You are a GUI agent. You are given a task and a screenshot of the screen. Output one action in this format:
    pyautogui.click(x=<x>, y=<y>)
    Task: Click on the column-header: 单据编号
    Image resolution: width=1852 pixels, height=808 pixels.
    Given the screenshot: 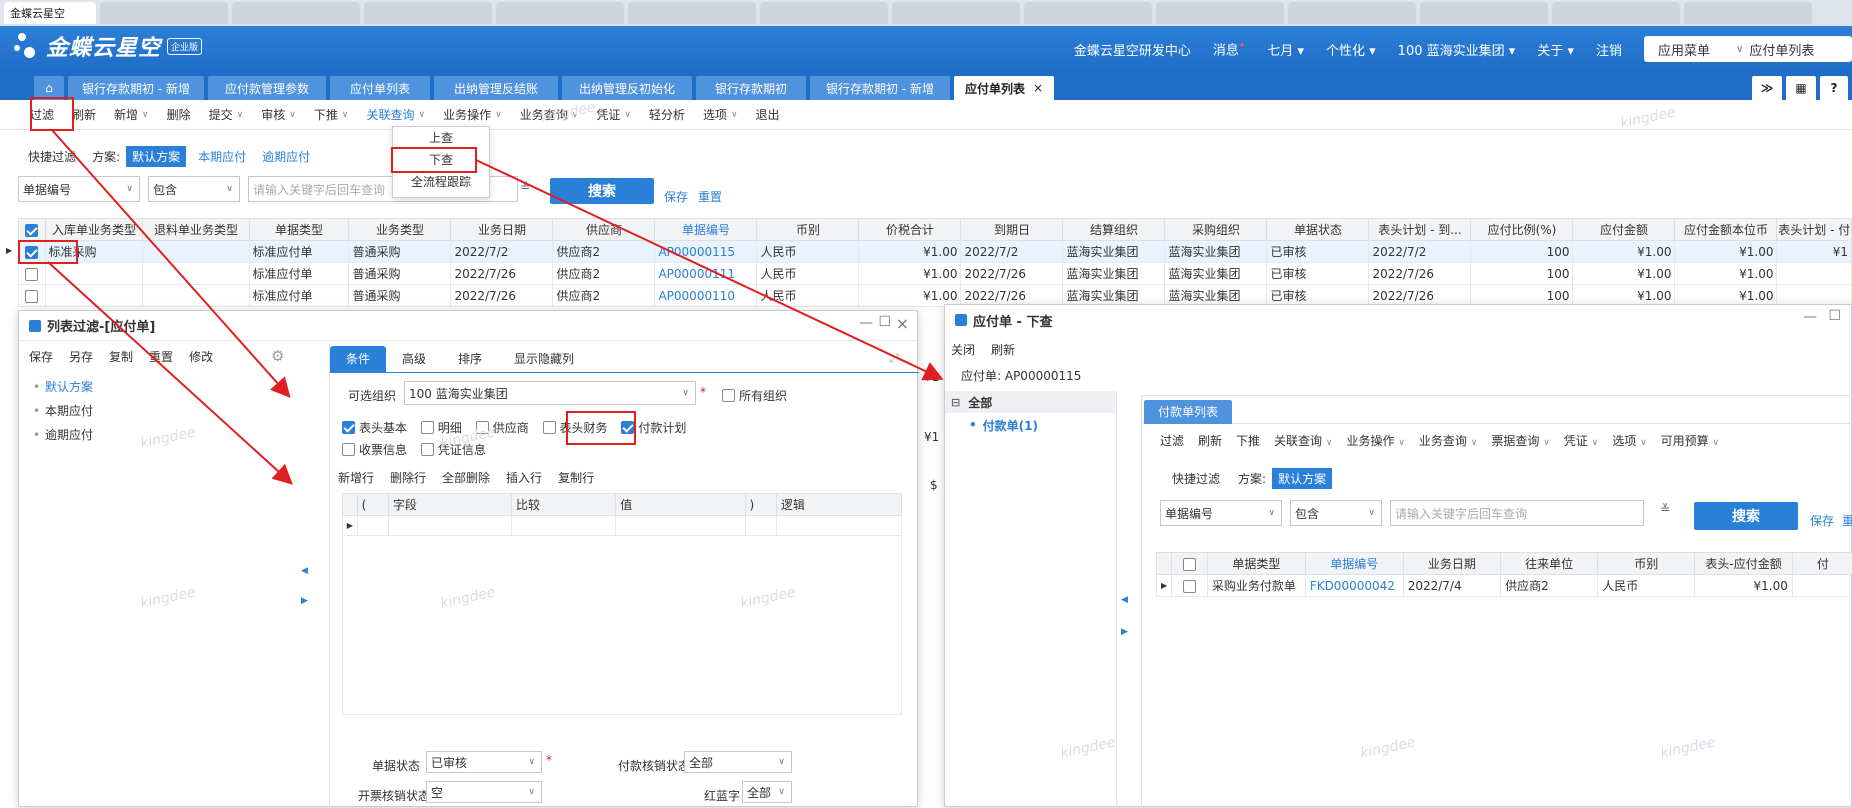 What is the action you would take?
    pyautogui.click(x=1354, y=564)
    